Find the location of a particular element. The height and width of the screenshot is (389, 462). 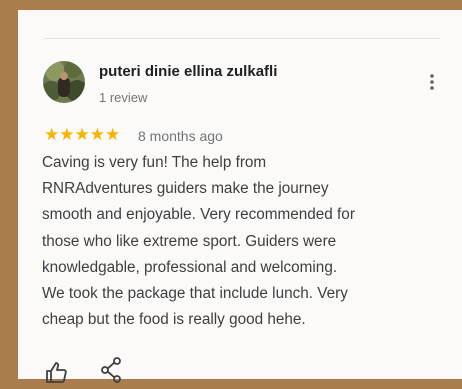

more-vert-icon is located at coordinates (432, 82).